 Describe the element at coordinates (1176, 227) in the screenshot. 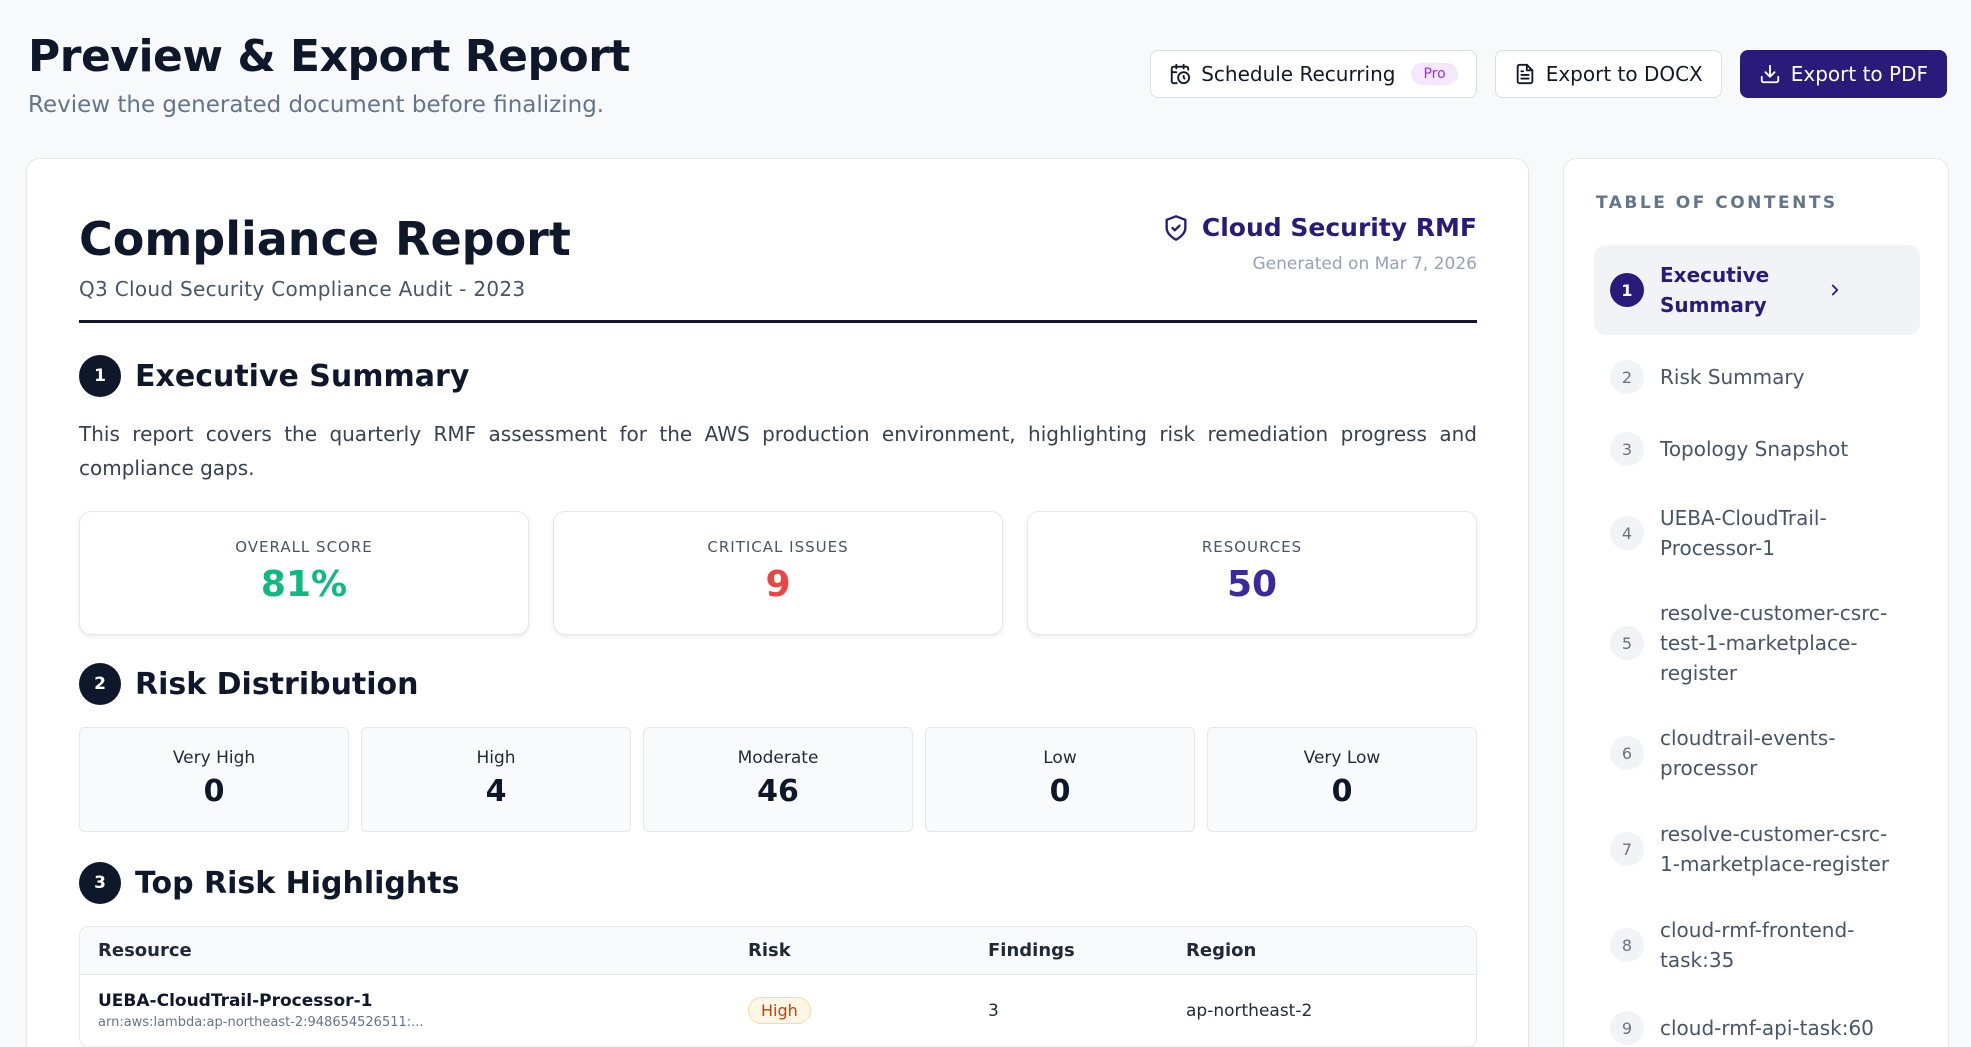

I see `shield-check-icon` at that location.